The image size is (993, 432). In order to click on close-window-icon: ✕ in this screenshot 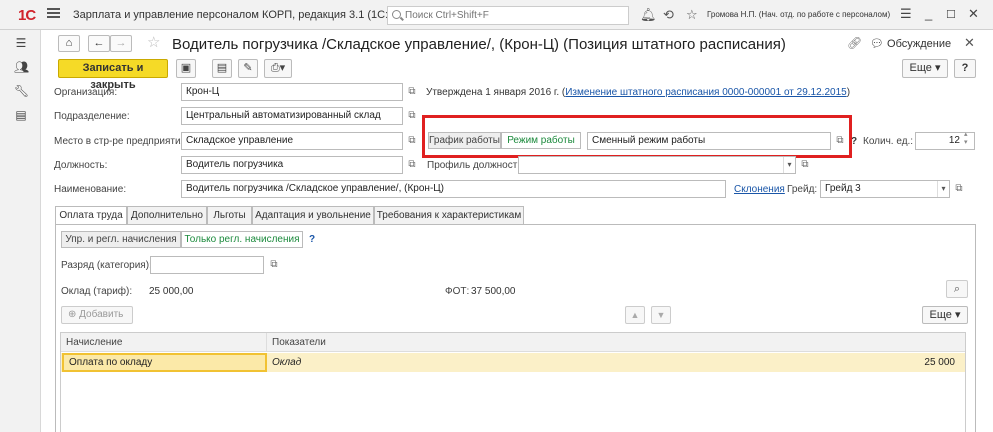, I will do `click(973, 14)`.